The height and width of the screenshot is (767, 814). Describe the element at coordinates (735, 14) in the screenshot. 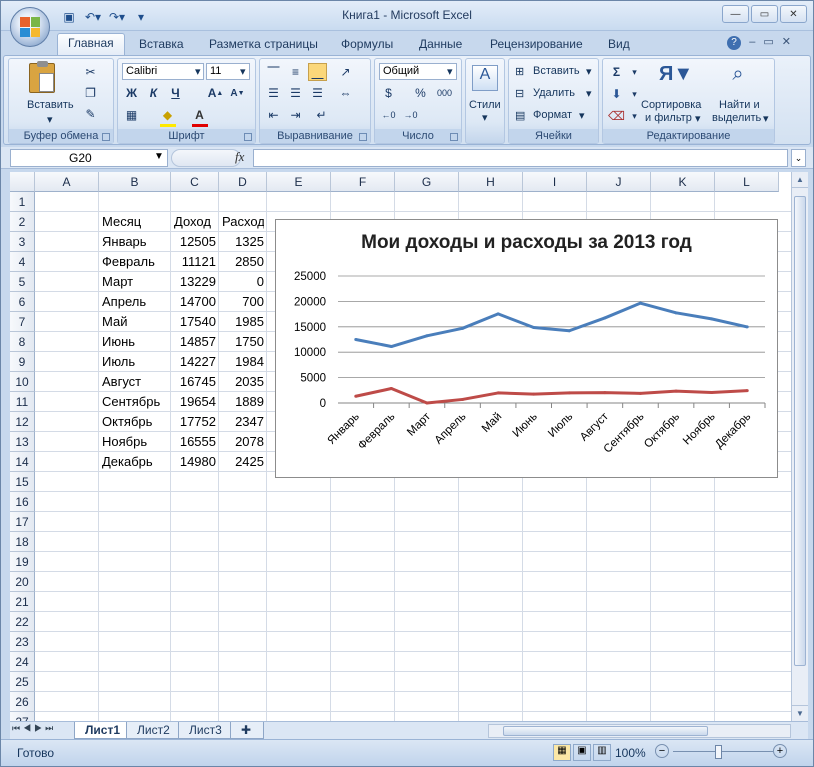

I see `minimize-button: —` at that location.